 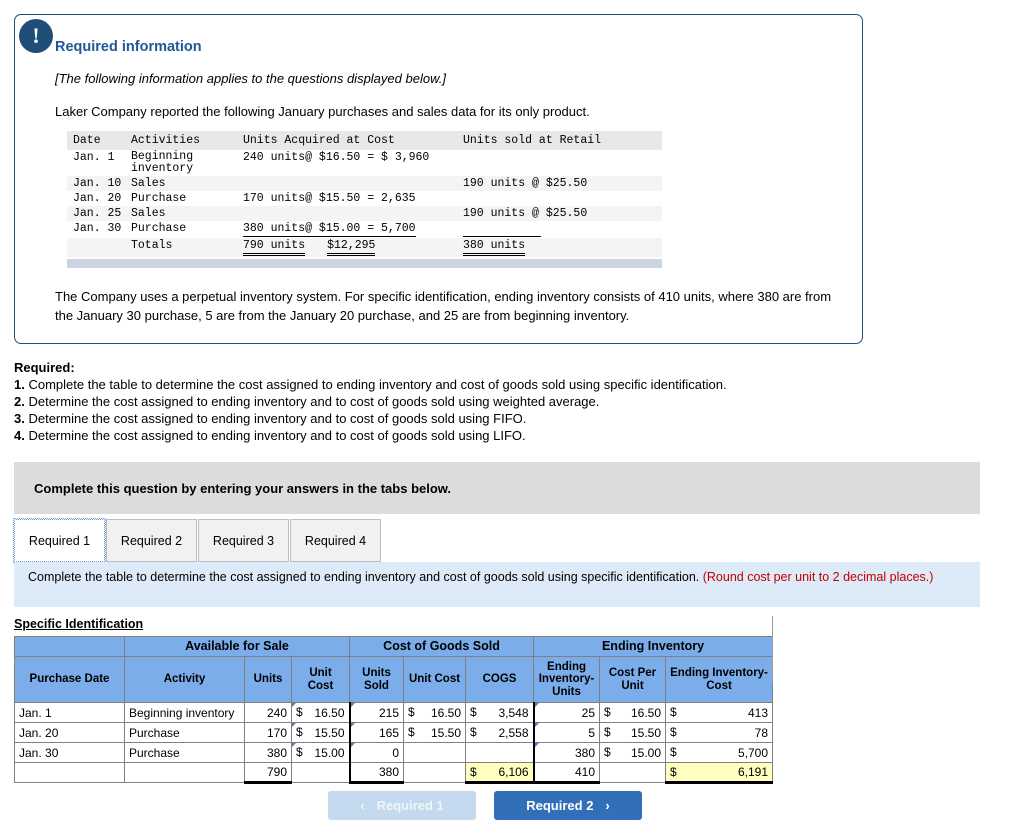 What do you see at coordinates (758, 712) in the screenshot?
I see `cell-ei-cost-value: 413` at bounding box center [758, 712].